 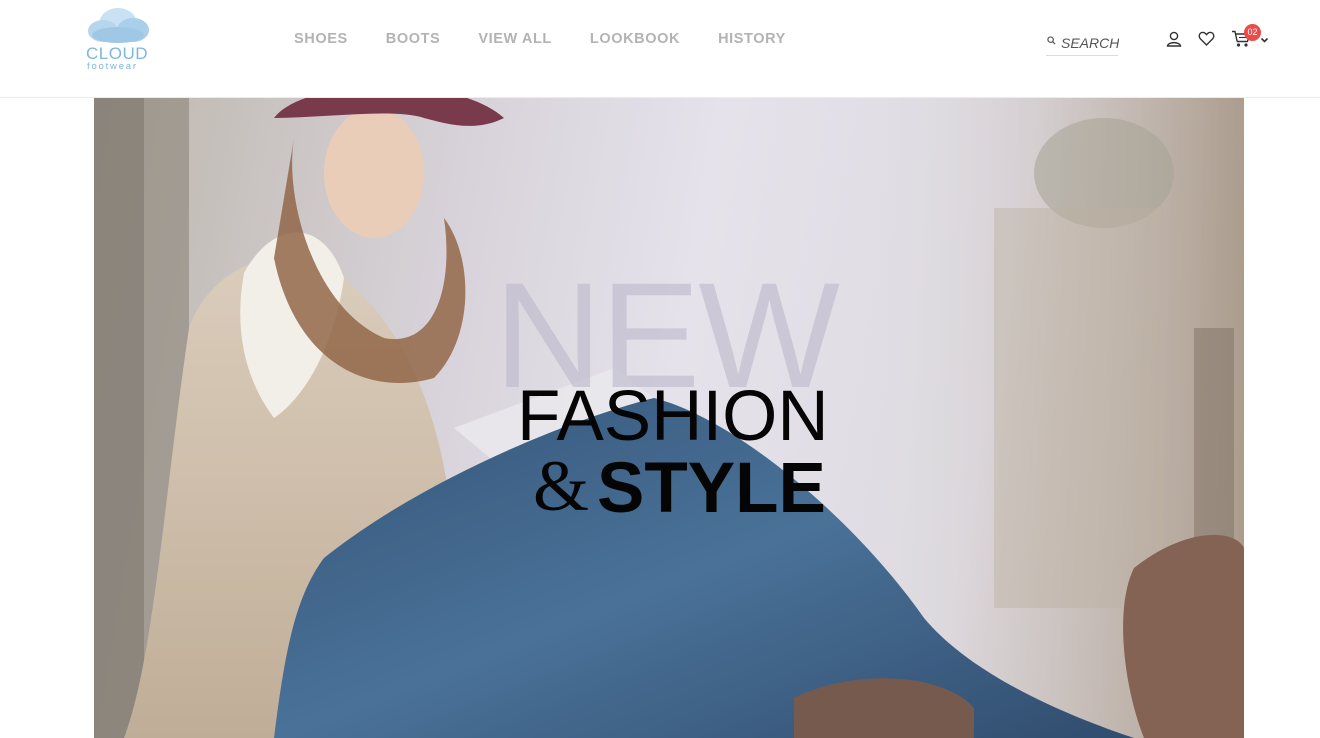 What do you see at coordinates (561, 486) in the screenshot?
I see `hero-ampersand: &` at bounding box center [561, 486].